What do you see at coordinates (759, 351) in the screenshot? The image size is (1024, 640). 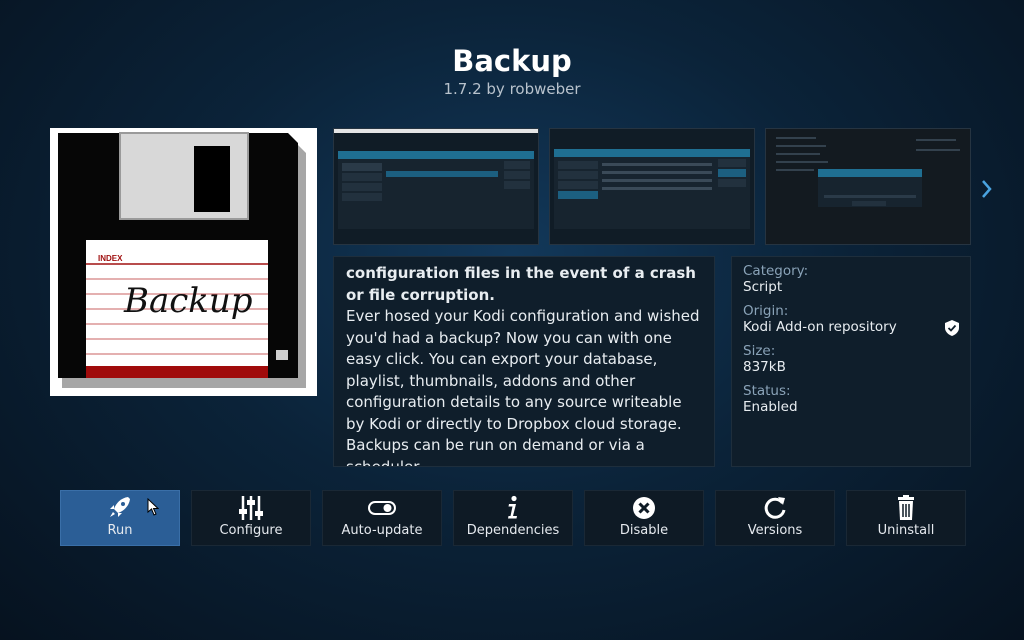 I see `size-label: Size:` at bounding box center [759, 351].